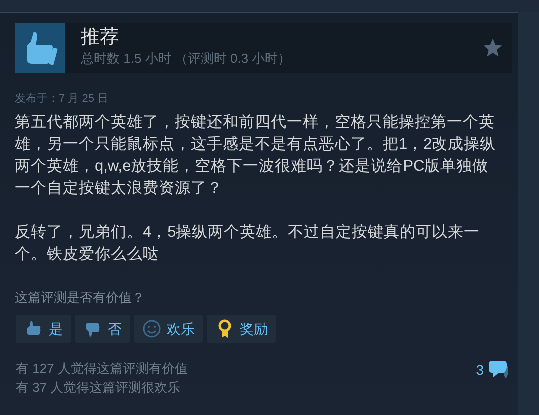  What do you see at coordinates (102, 329) in the screenshot?
I see `vote-button: 否` at bounding box center [102, 329].